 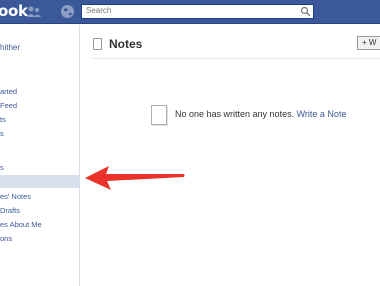 I want to click on header-divider, so click(x=235, y=58).